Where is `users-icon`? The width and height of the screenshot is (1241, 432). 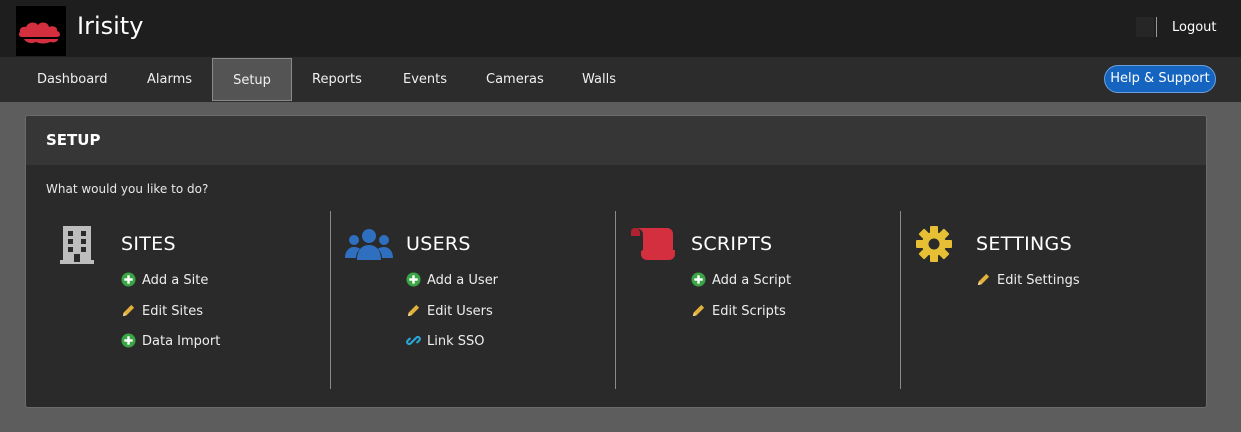
users-icon is located at coordinates (369, 244).